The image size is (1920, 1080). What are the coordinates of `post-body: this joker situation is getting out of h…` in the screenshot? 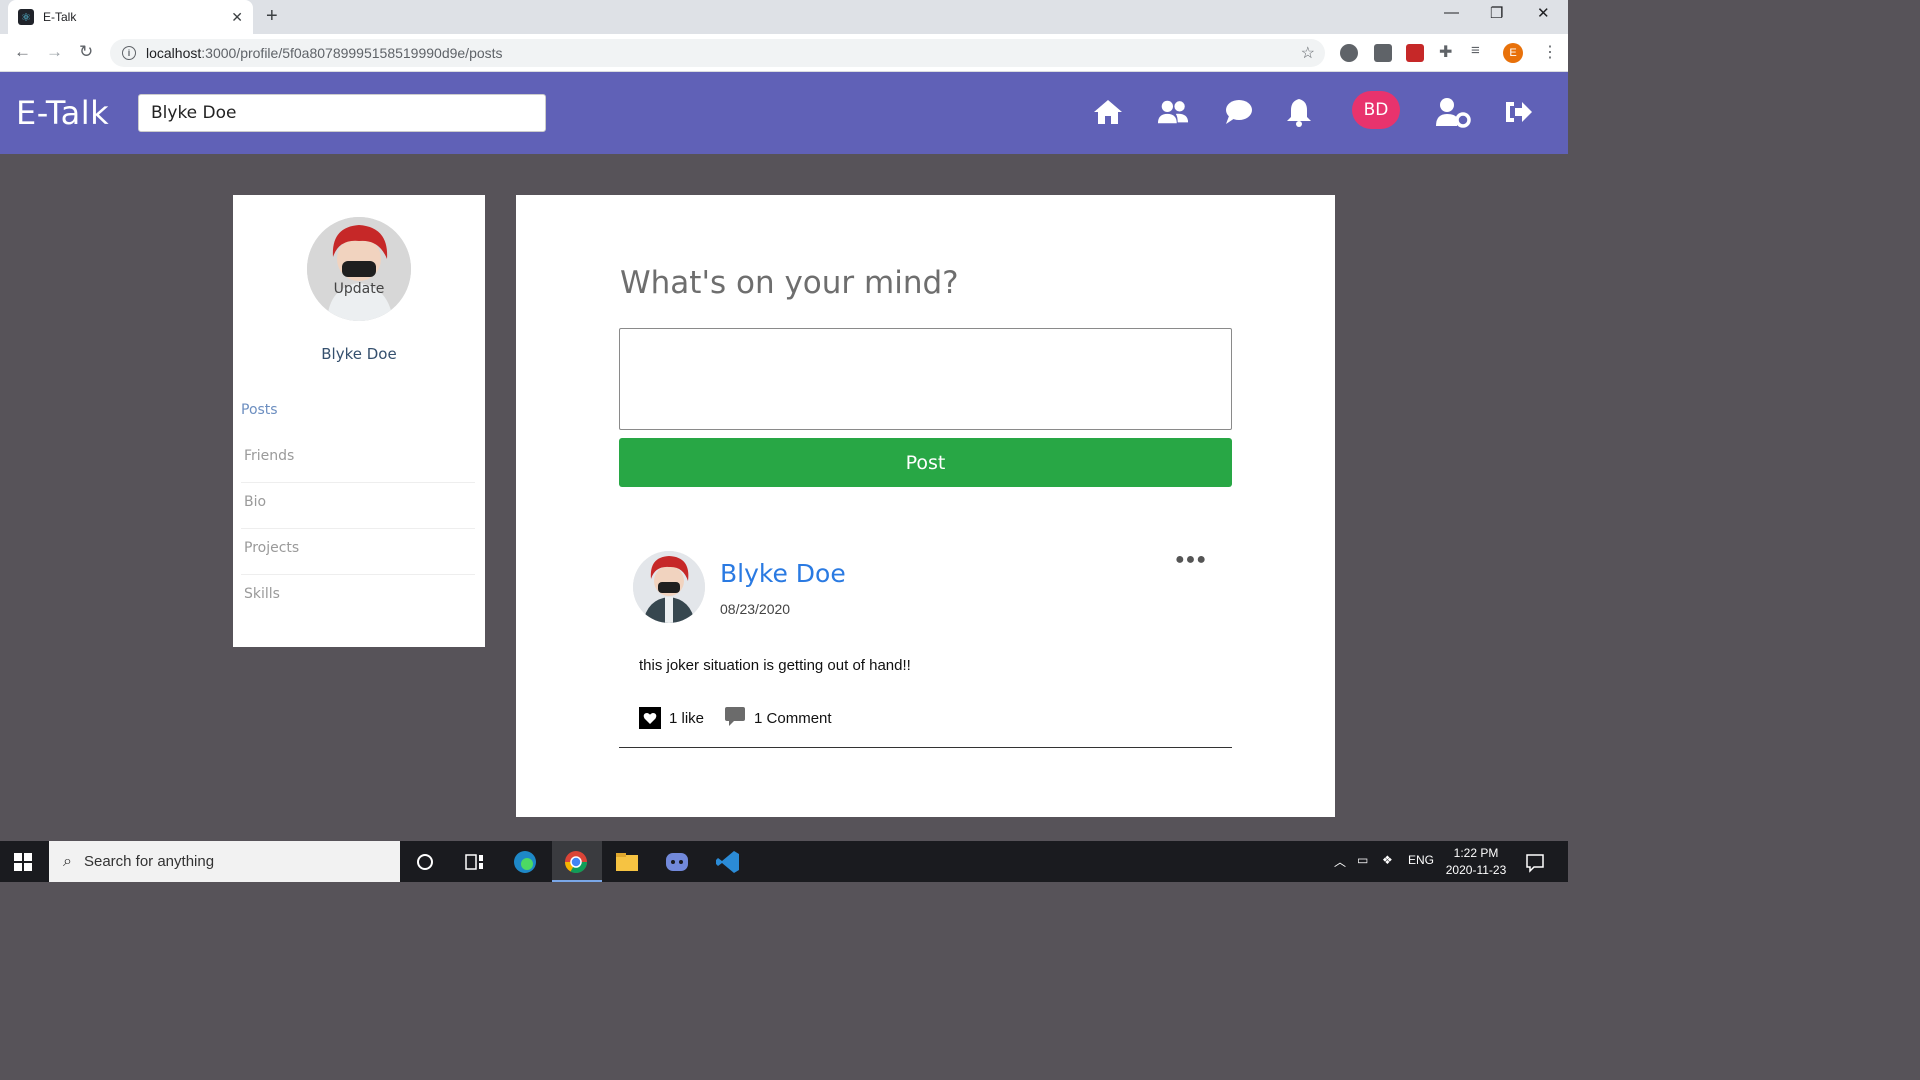 It's located at (775, 665).